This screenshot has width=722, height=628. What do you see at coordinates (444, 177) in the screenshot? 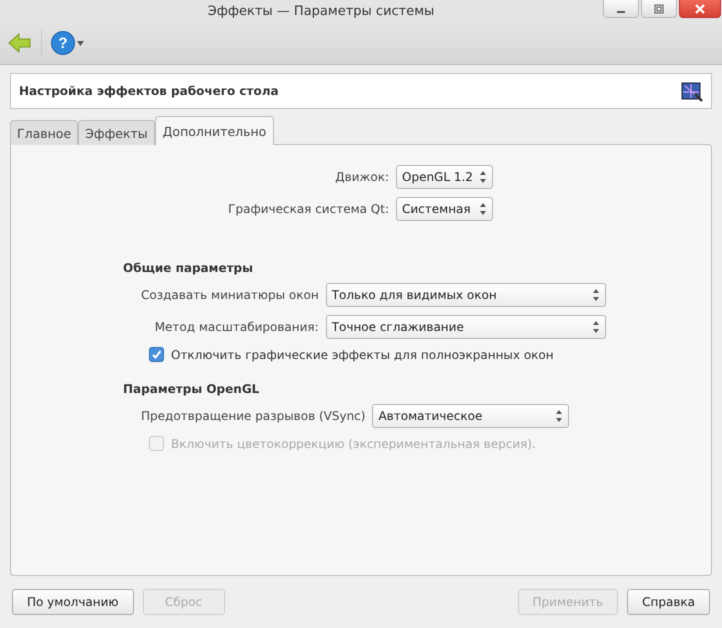
I see `dropdown: OpenGL 1.2` at bounding box center [444, 177].